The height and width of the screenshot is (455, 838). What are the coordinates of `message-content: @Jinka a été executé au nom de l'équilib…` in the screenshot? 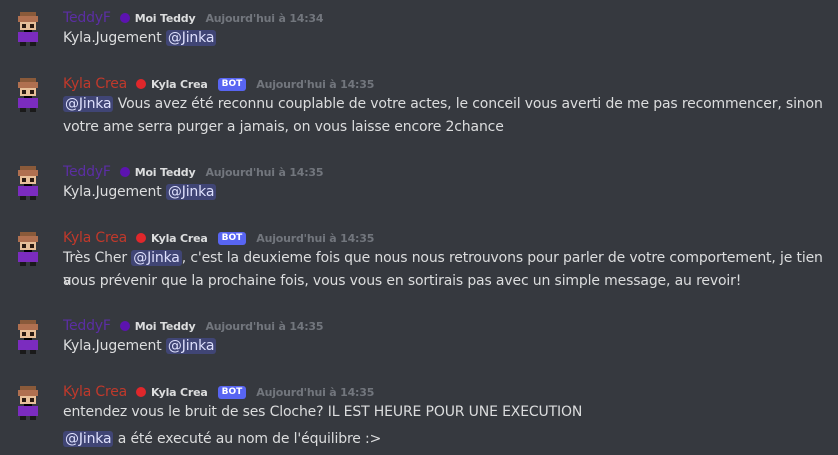 It's located at (448, 439).